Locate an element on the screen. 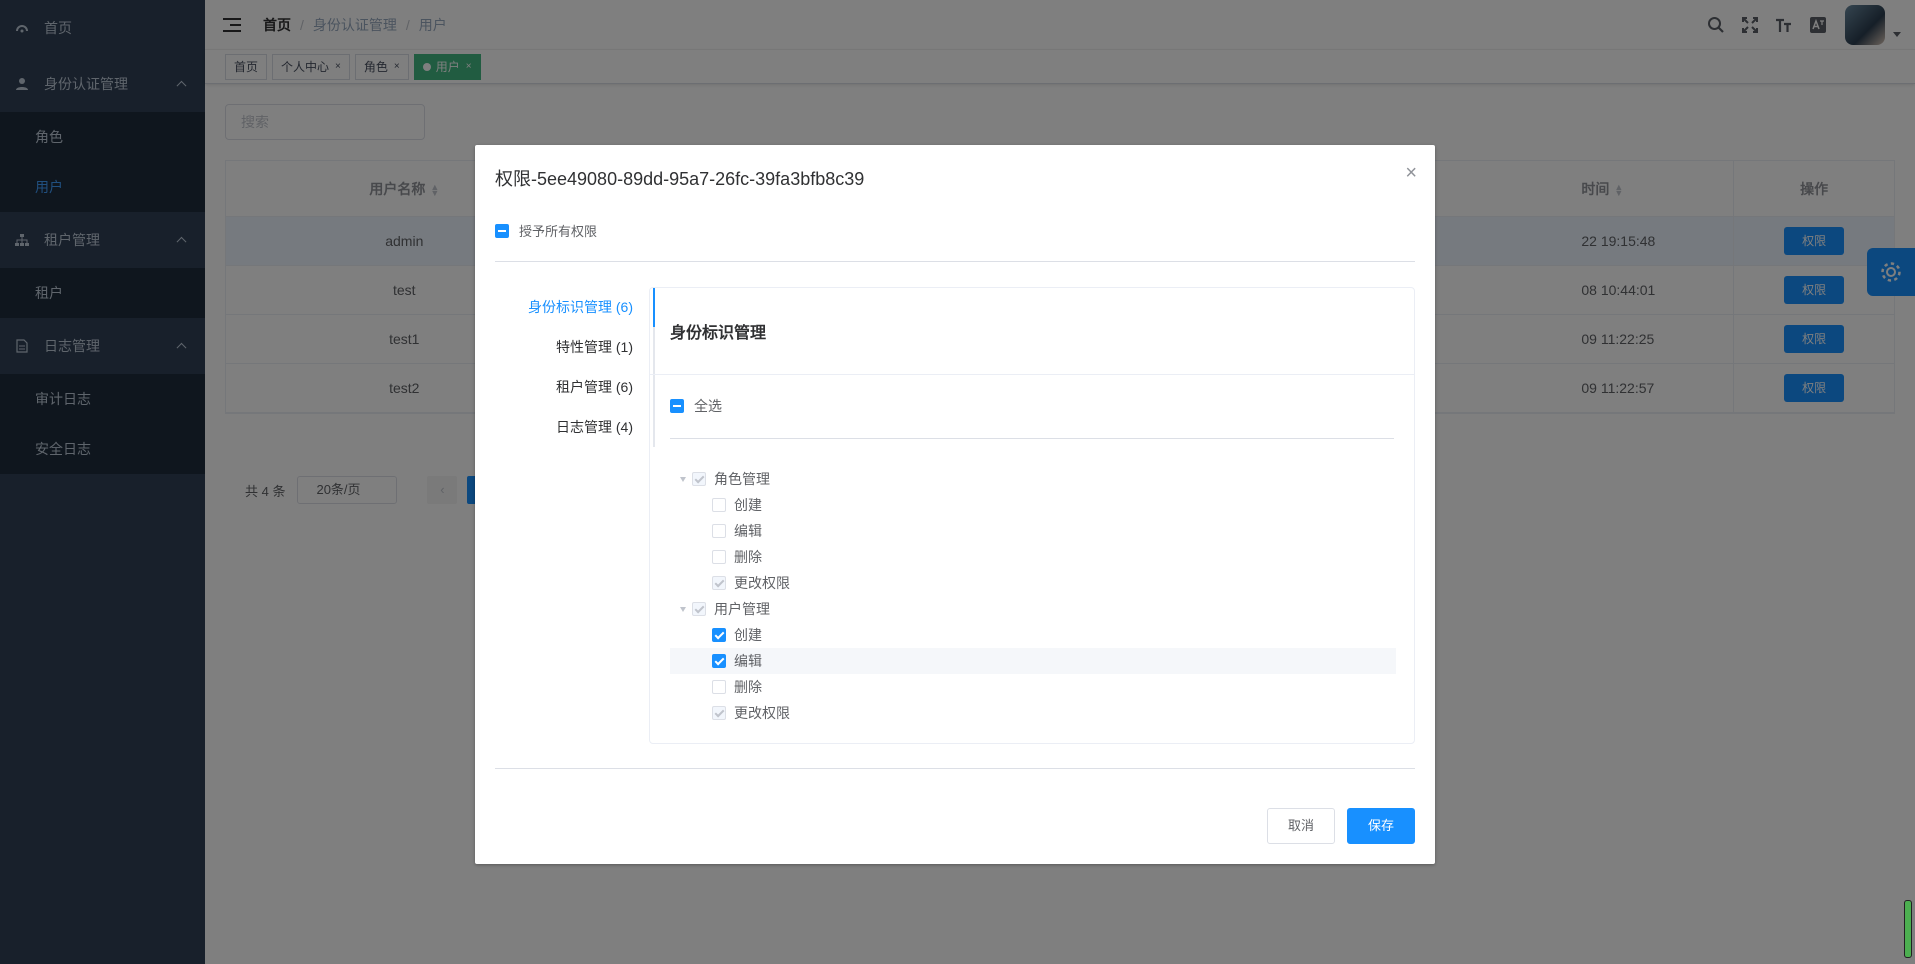  scrollbar-thumb is located at coordinates (1908, 929).